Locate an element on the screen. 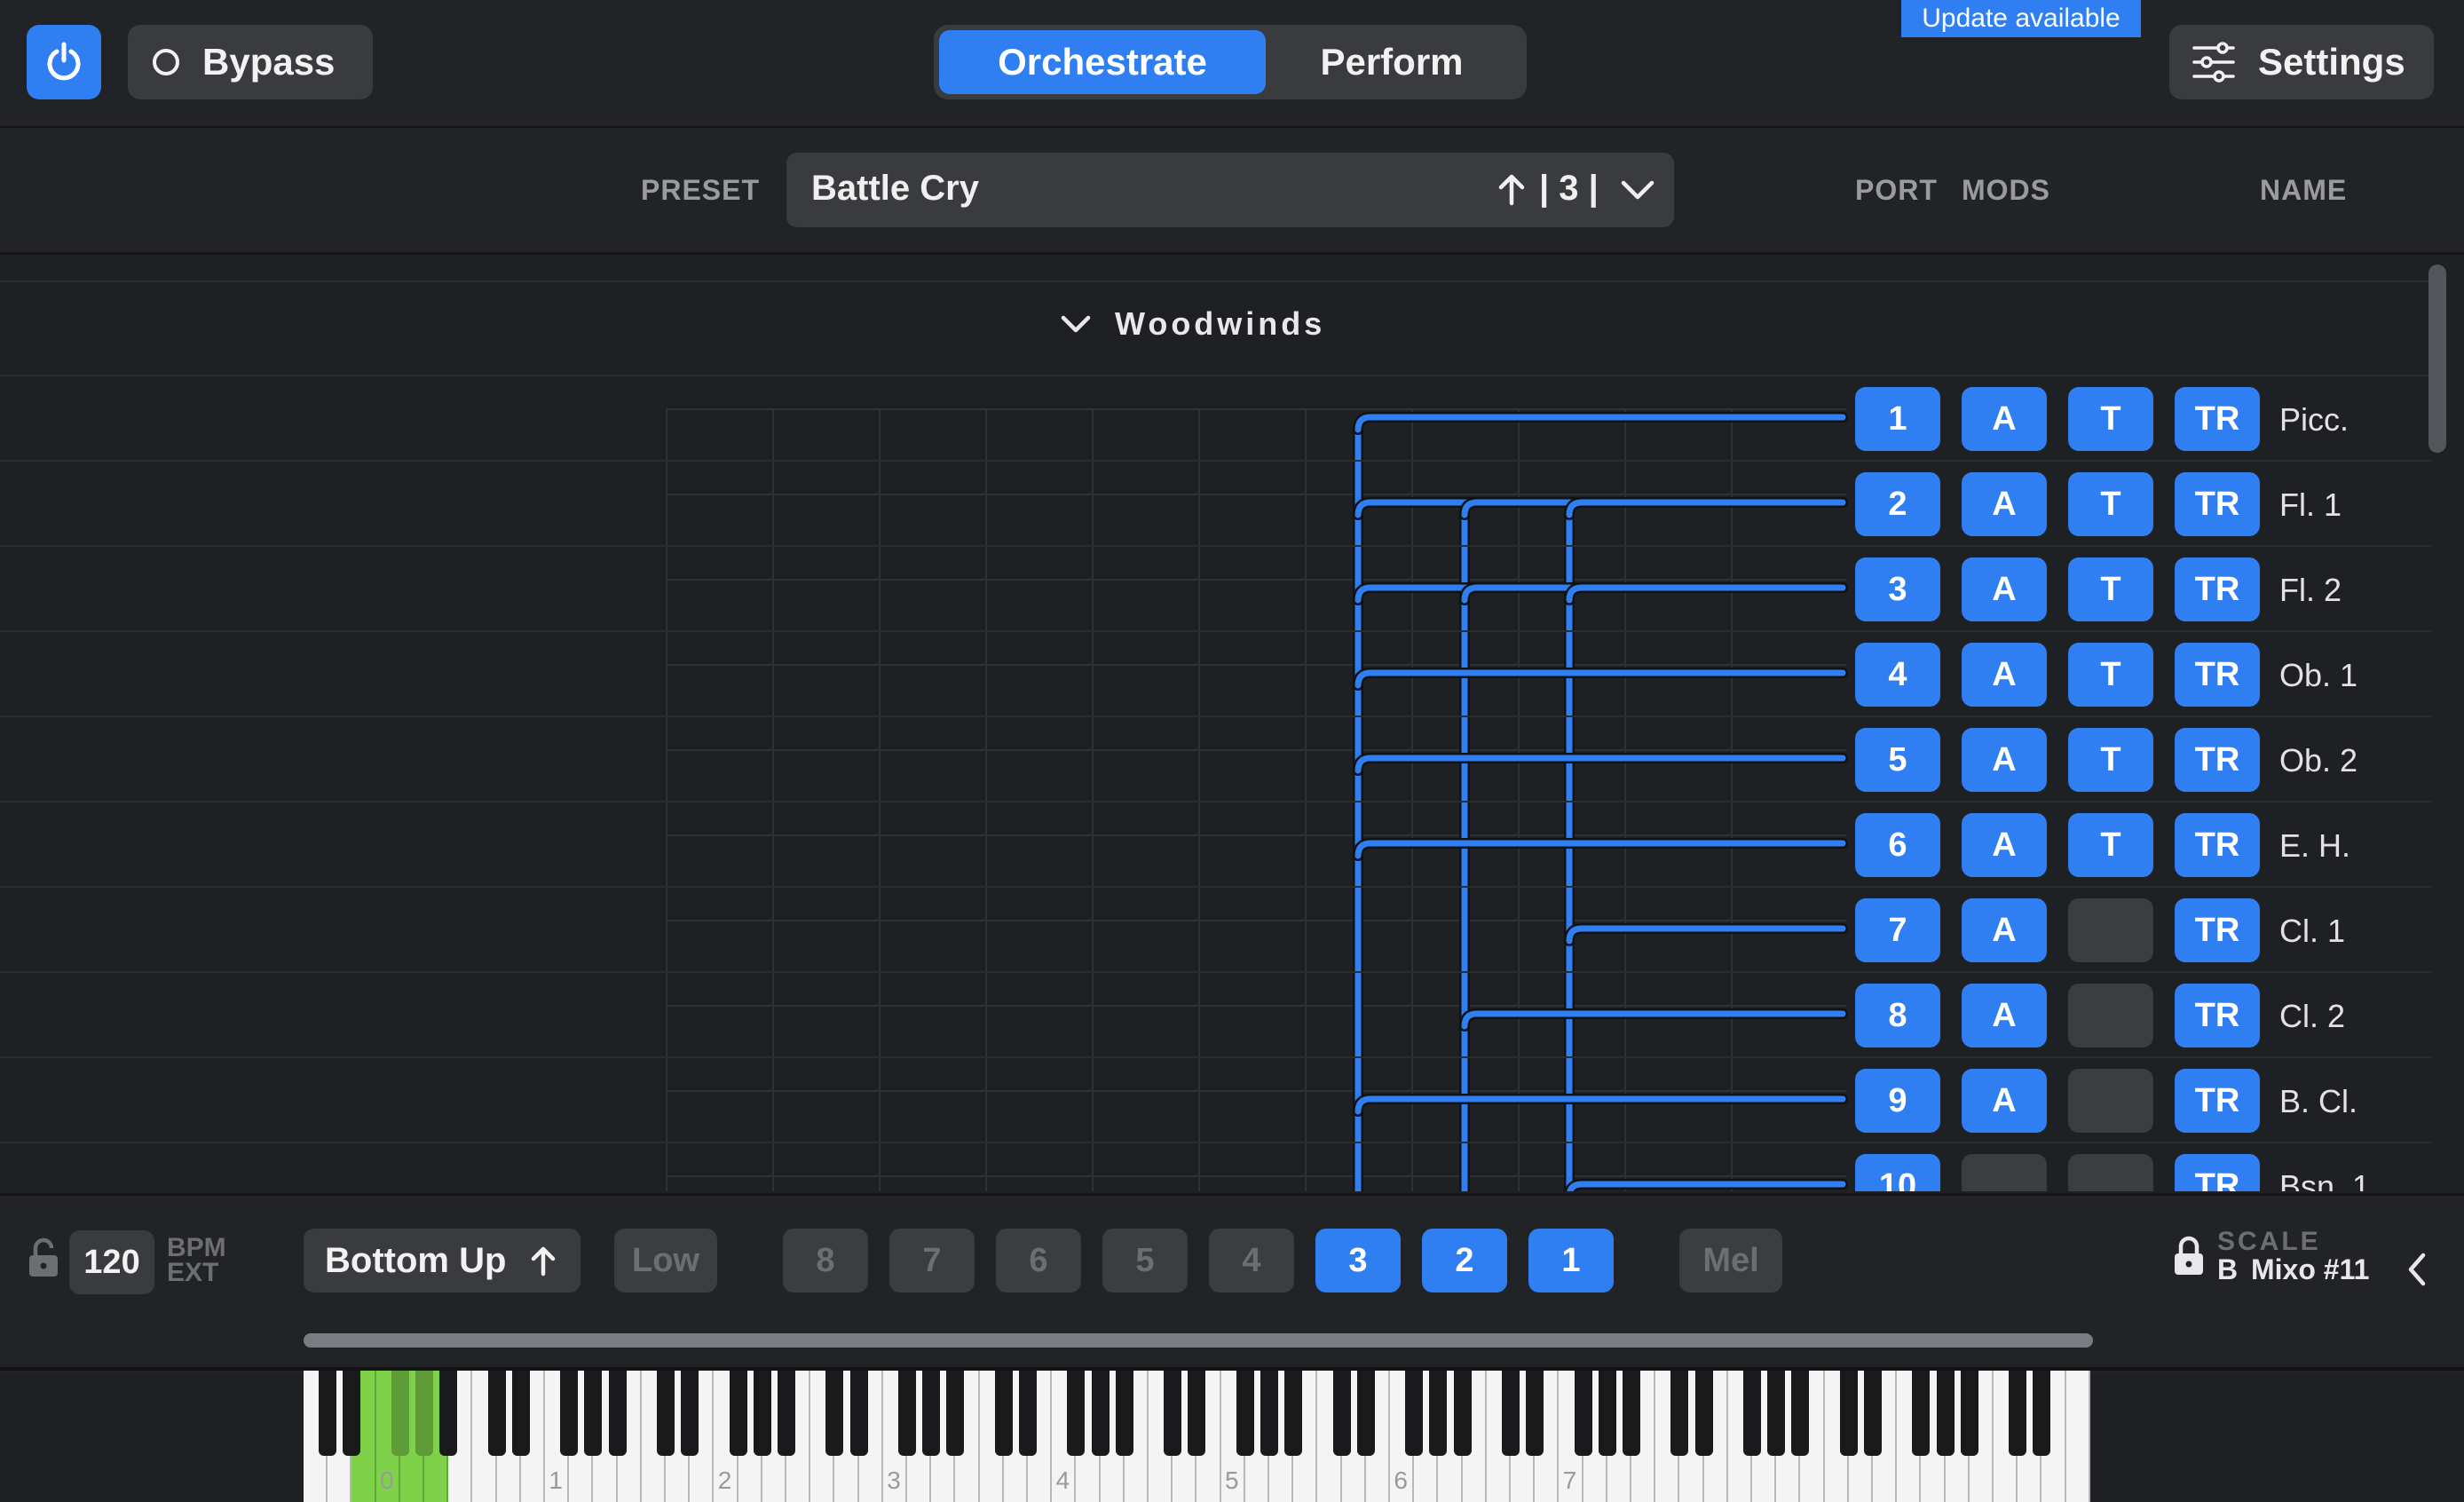  white-key is located at coordinates (2077, 1436).